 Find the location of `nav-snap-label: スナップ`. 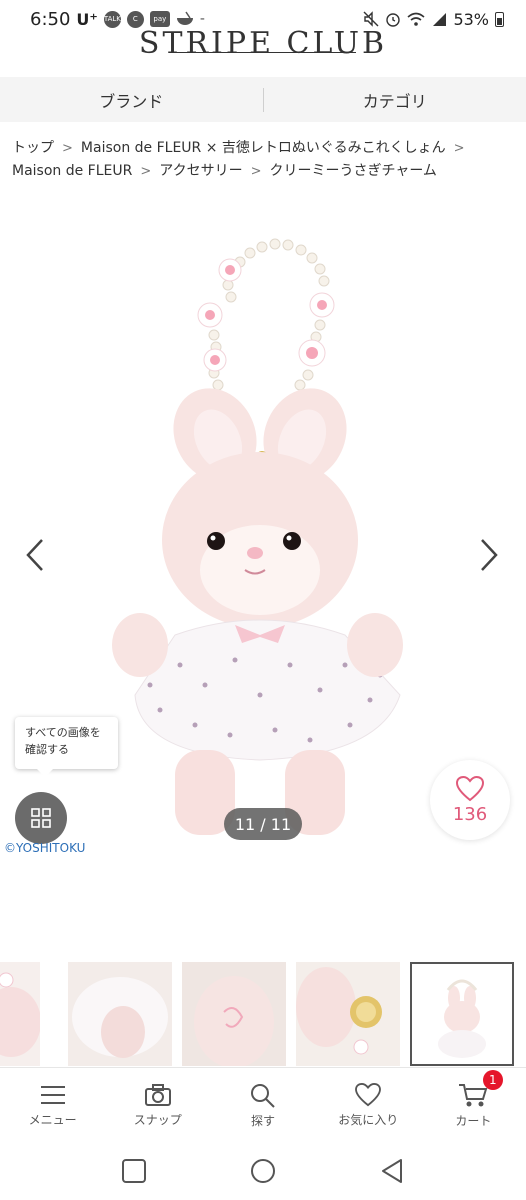

nav-snap-label: スナップ is located at coordinates (157, 1119).